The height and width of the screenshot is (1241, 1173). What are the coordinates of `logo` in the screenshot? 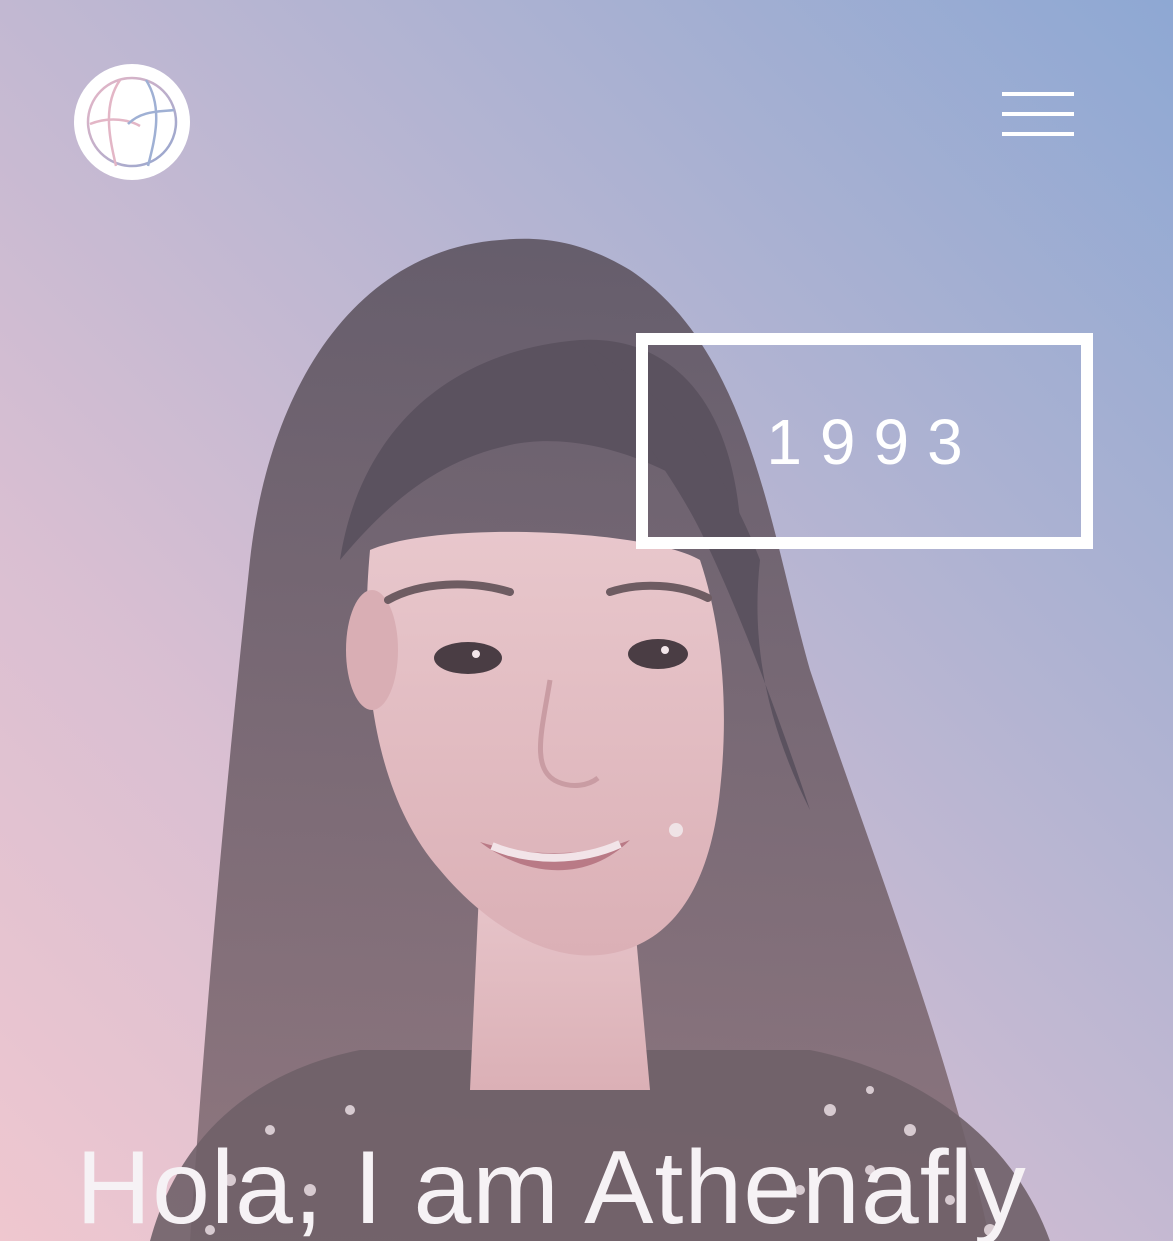 It's located at (132, 122).